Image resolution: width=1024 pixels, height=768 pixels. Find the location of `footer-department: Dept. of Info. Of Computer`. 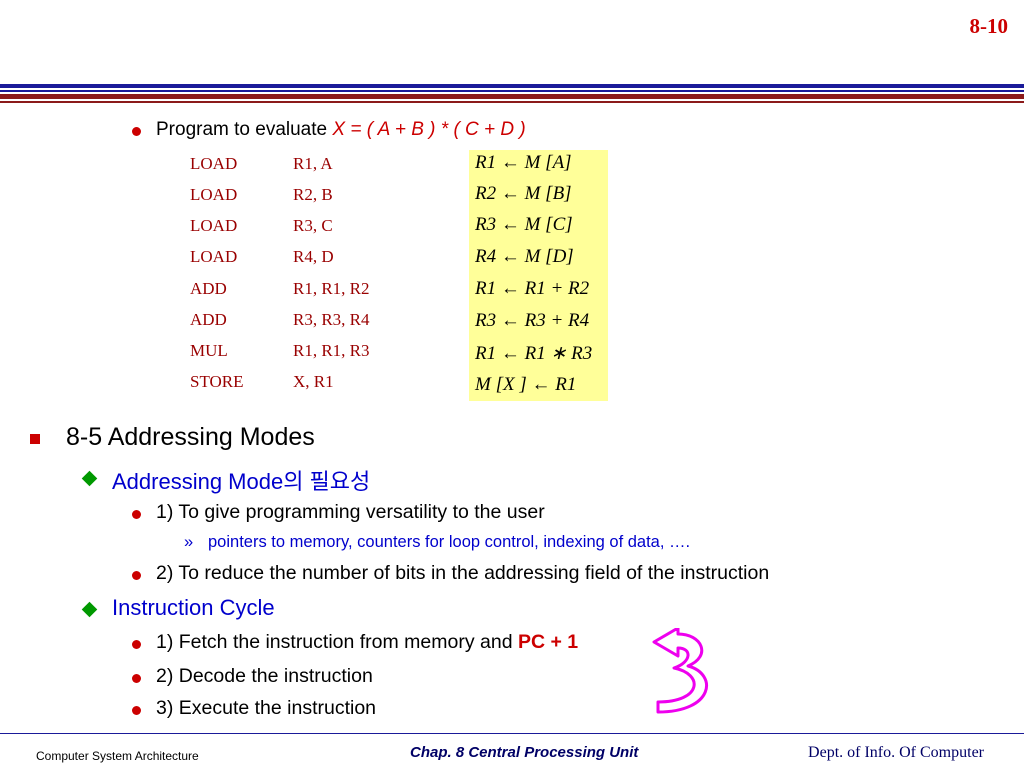

footer-department: Dept. of Info. Of Computer is located at coordinates (896, 752).